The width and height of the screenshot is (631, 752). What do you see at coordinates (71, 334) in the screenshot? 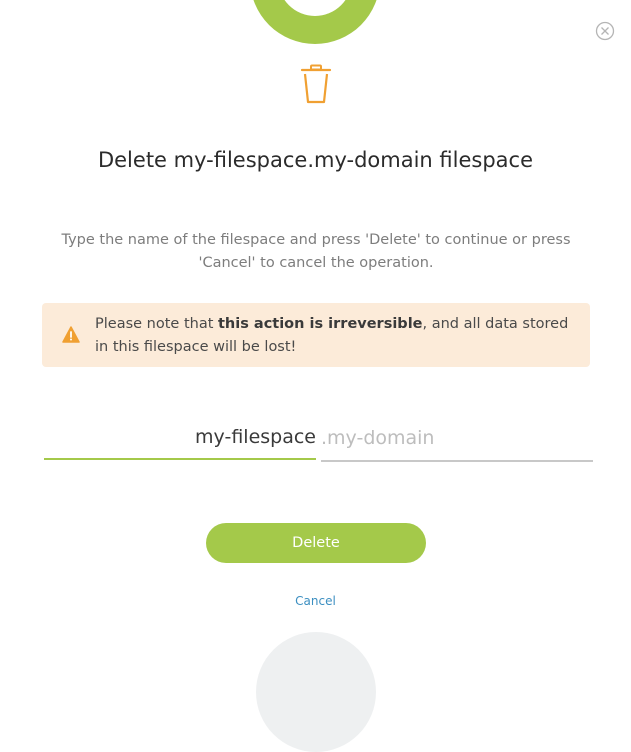
I see `warning-icon` at bounding box center [71, 334].